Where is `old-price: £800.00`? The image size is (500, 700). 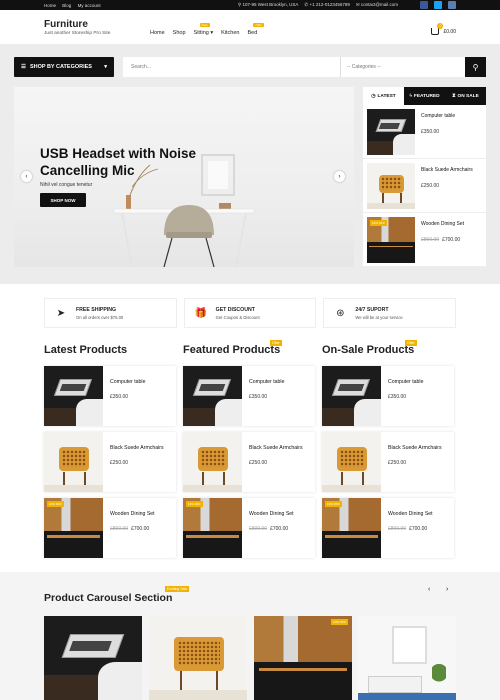
old-price: £800.00 is located at coordinates (119, 529).